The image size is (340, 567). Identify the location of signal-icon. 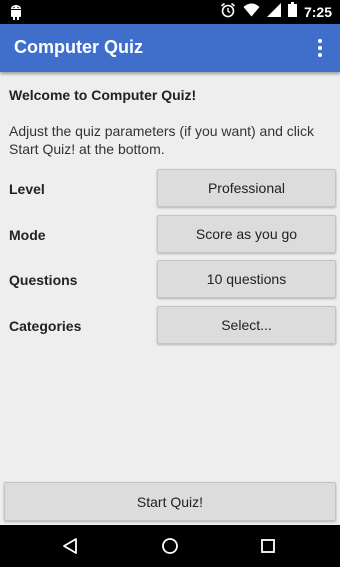
(273, 12).